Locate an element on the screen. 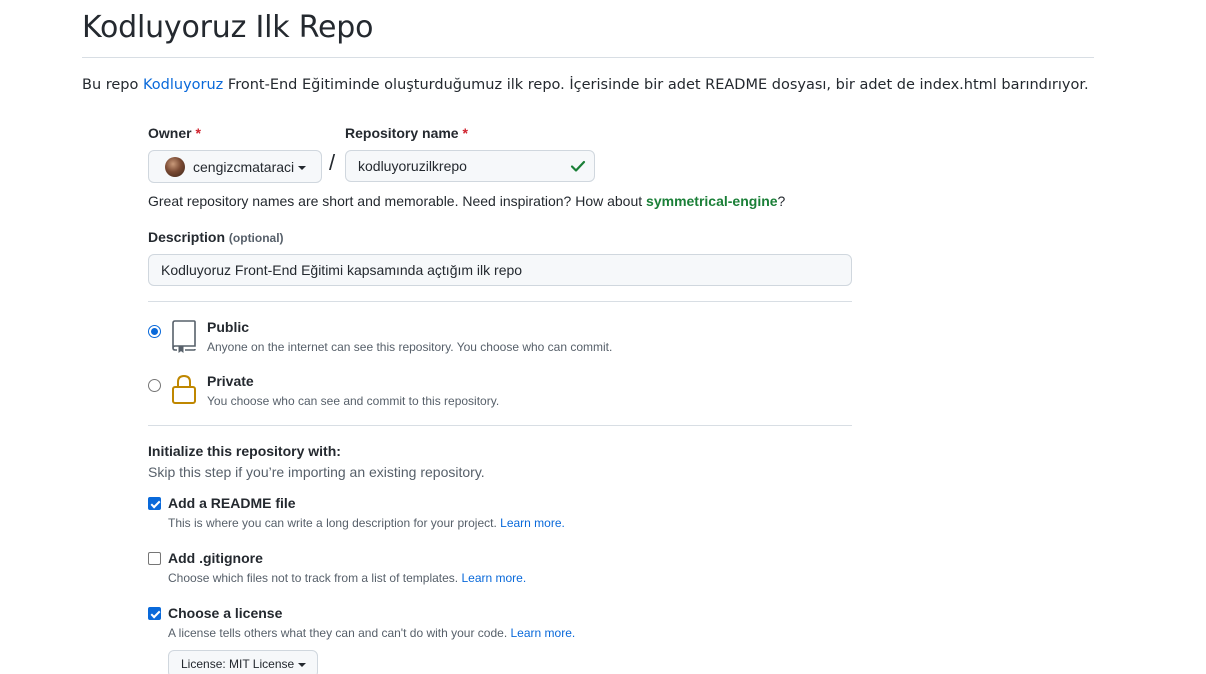 The width and height of the screenshot is (1206, 674). public-title: Public is located at coordinates (228, 327).